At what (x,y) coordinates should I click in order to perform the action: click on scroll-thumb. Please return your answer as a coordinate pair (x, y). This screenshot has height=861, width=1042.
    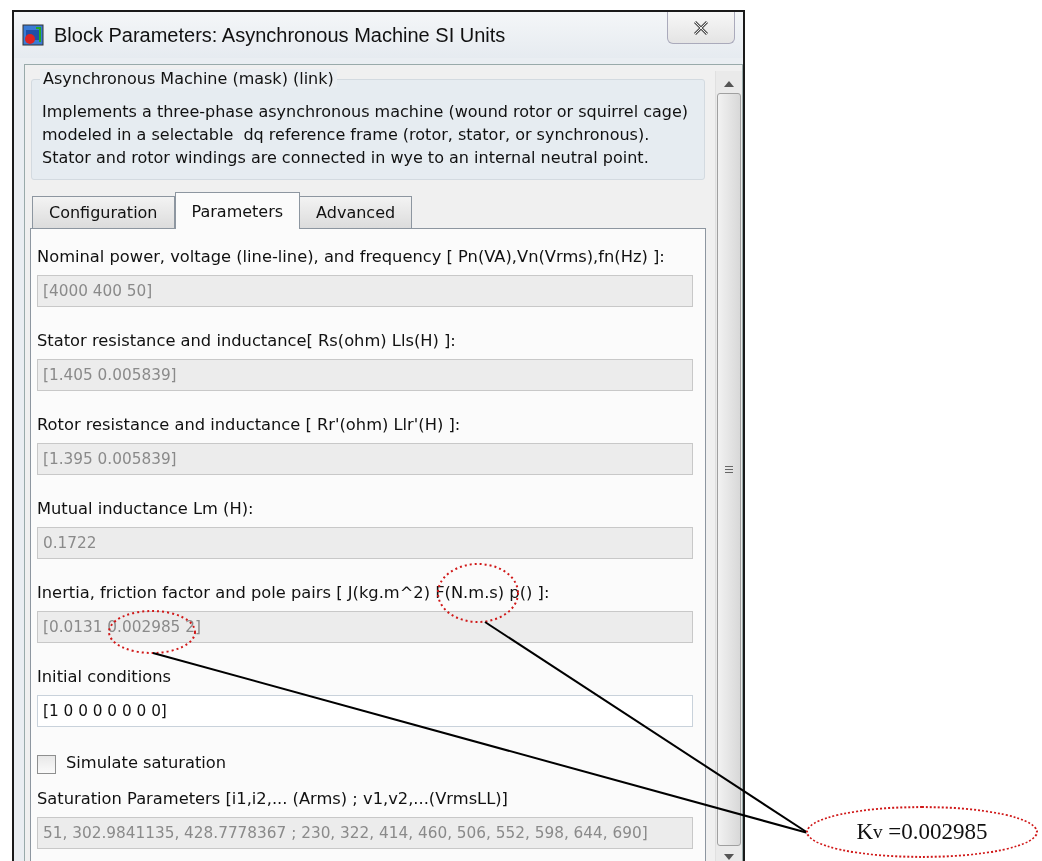
    Looking at the image, I should click on (729, 469).